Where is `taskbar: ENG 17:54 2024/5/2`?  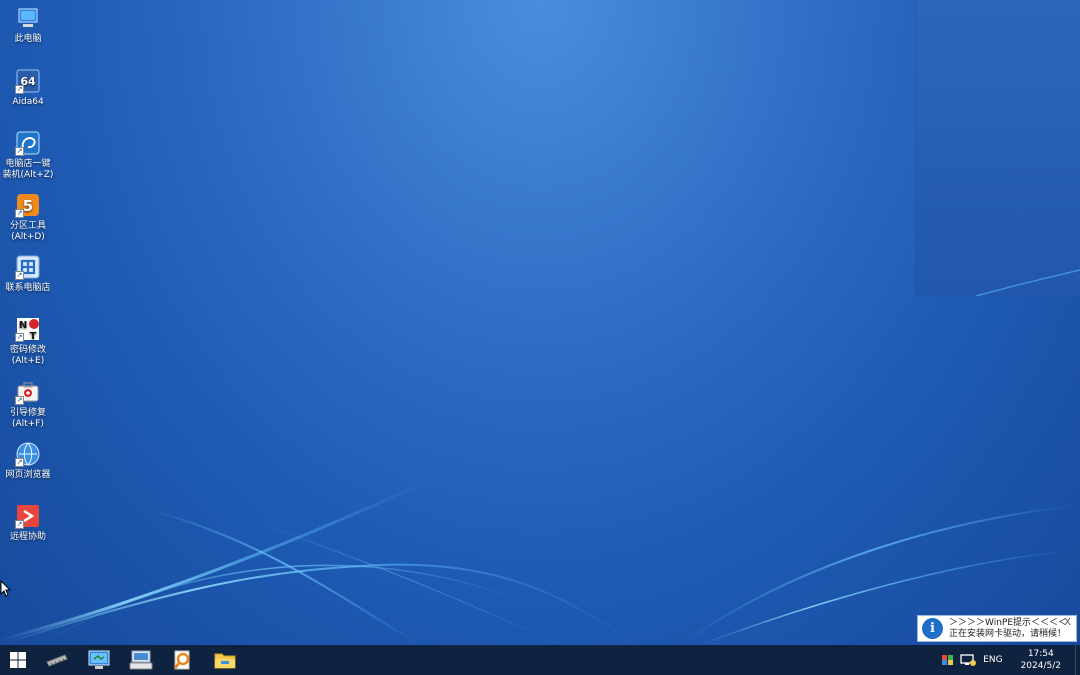
taskbar: ENG 17:54 2024/5/2 is located at coordinates (540, 660).